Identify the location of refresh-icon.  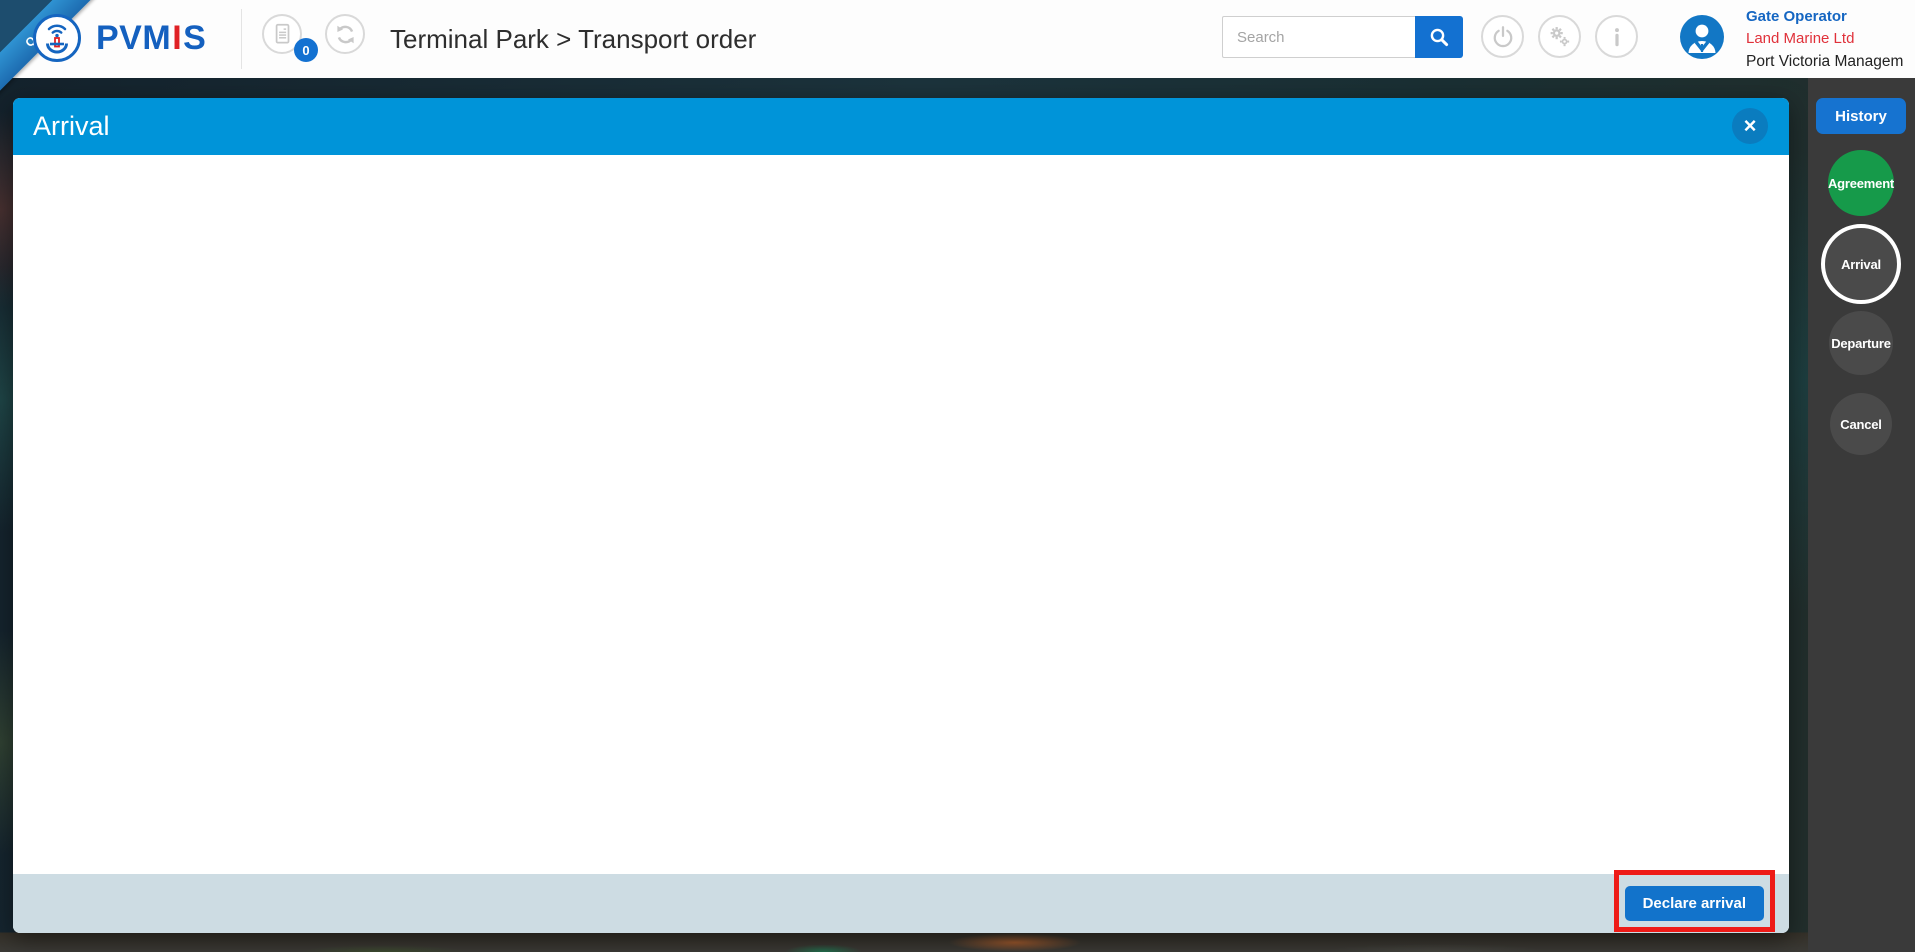
(345, 34).